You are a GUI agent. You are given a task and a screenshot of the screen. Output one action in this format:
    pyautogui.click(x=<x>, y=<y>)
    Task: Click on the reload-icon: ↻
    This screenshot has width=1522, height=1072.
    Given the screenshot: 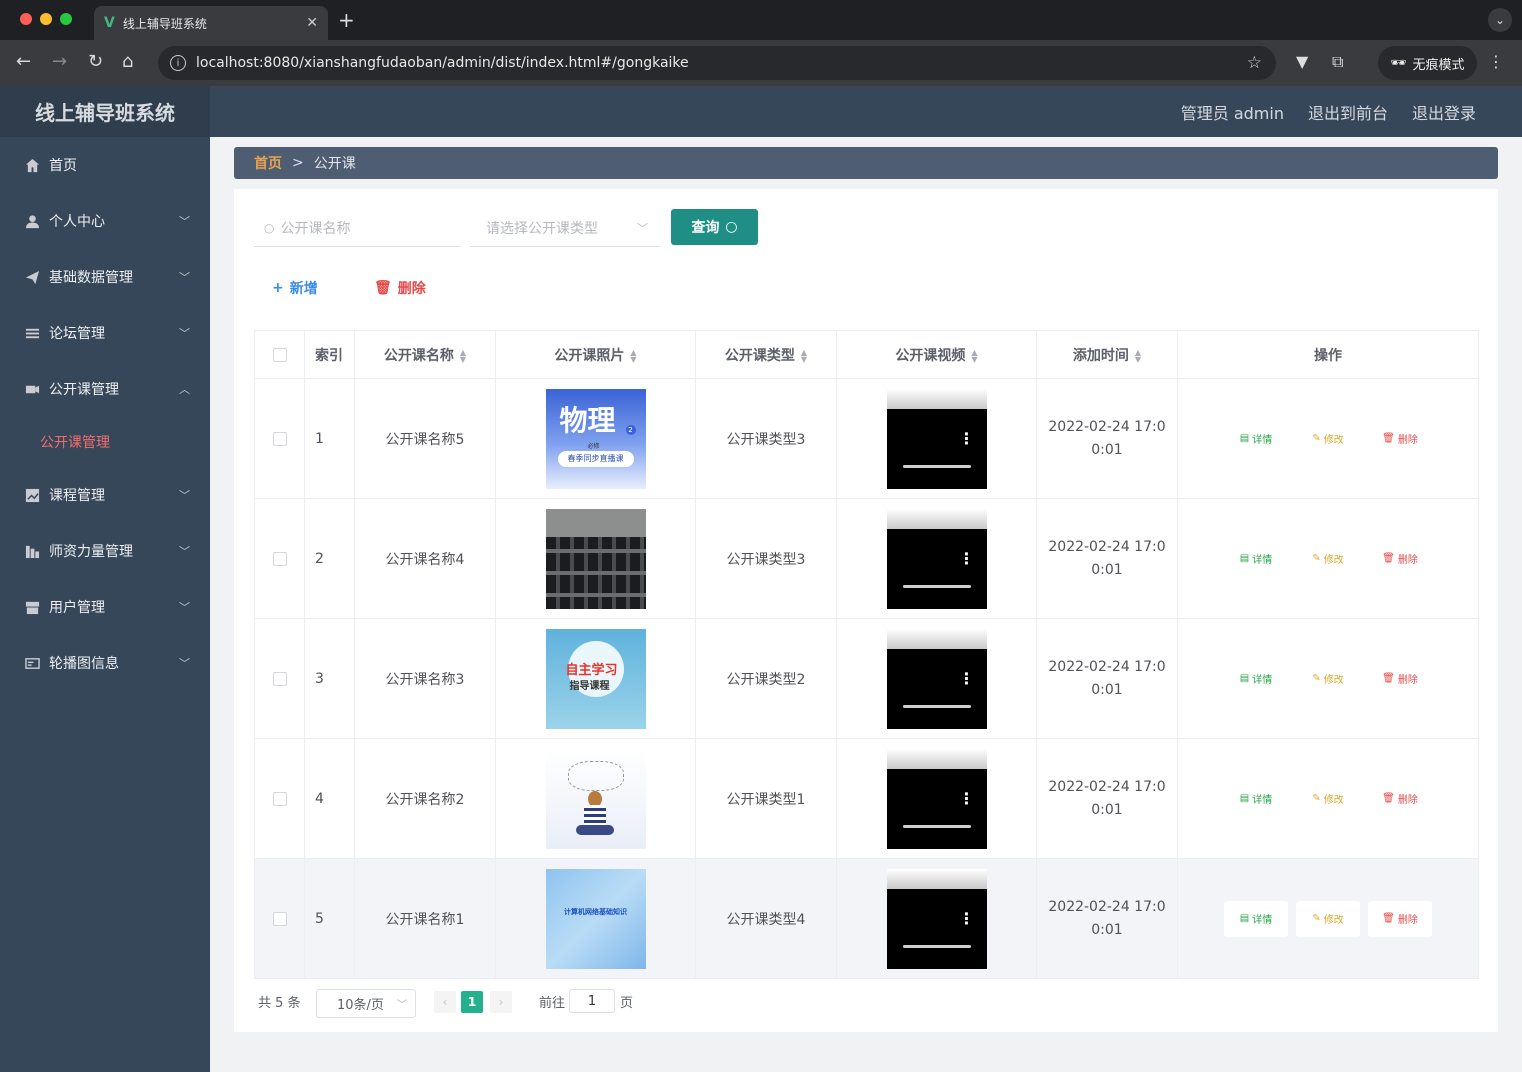 What is the action you would take?
    pyautogui.click(x=95, y=62)
    